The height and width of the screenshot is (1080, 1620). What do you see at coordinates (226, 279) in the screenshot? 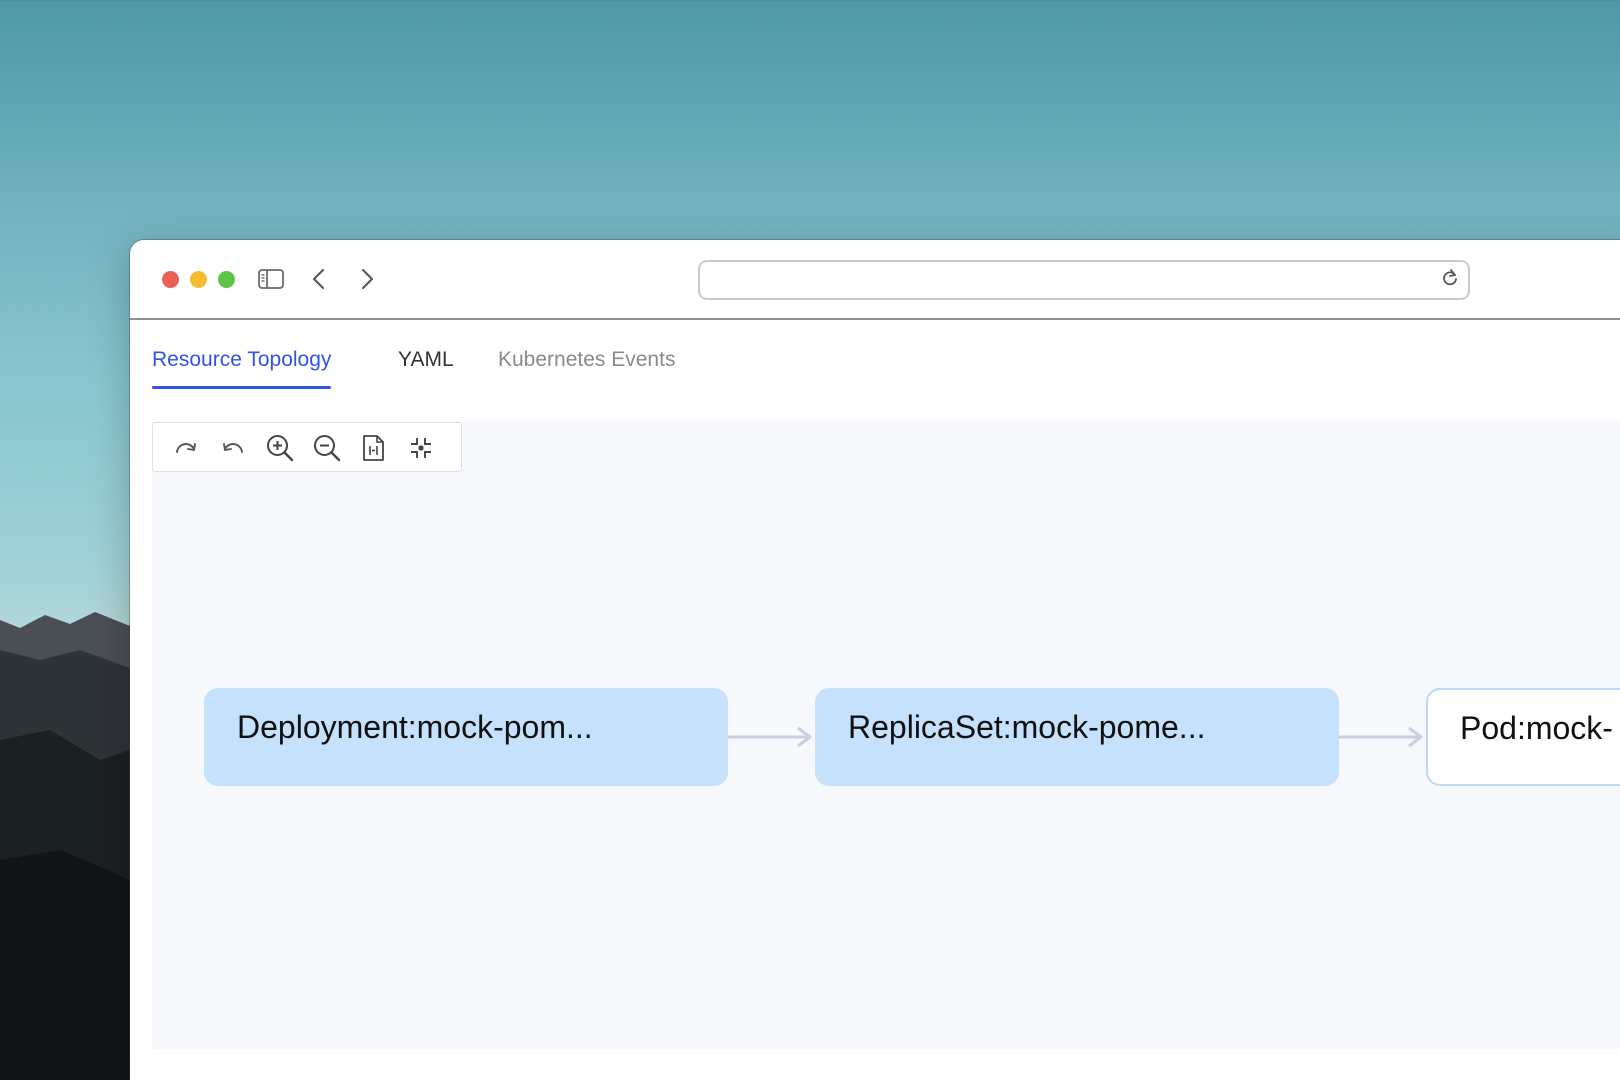
I see `maximize-window-button` at bounding box center [226, 279].